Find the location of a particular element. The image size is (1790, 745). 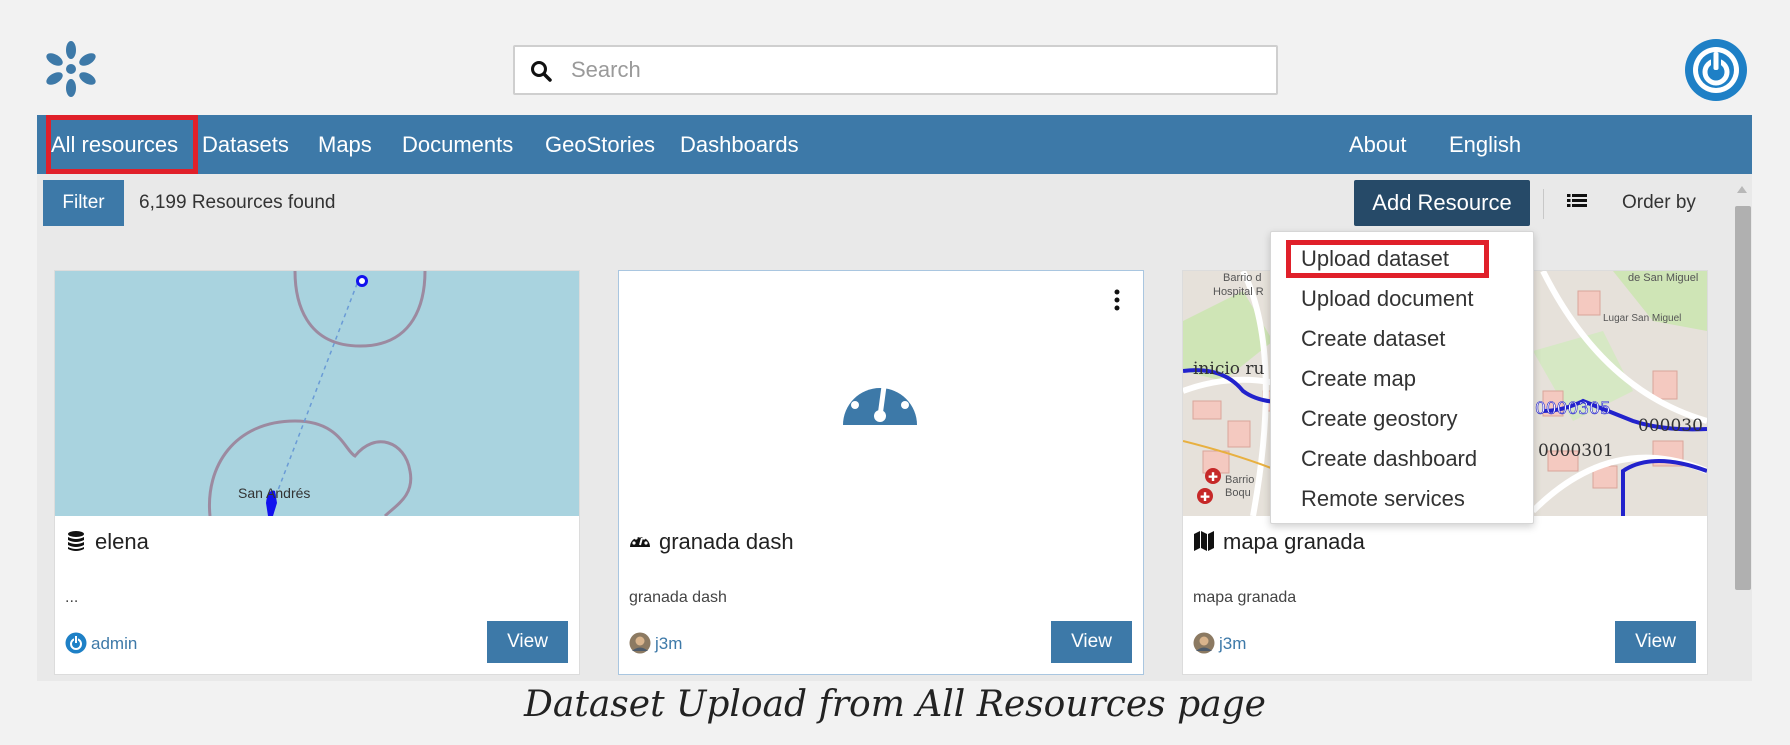

menu-create-geostory: Create geostory is located at coordinates (1379, 419).